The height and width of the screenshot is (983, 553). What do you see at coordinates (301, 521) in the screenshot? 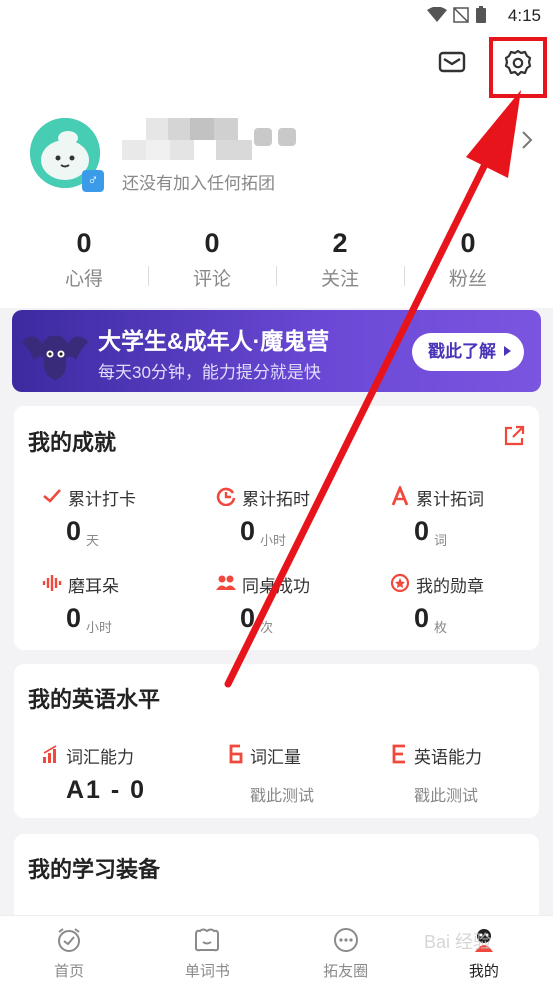
I see `achievement-study-time: 累计拓时 0 小时` at bounding box center [301, 521].